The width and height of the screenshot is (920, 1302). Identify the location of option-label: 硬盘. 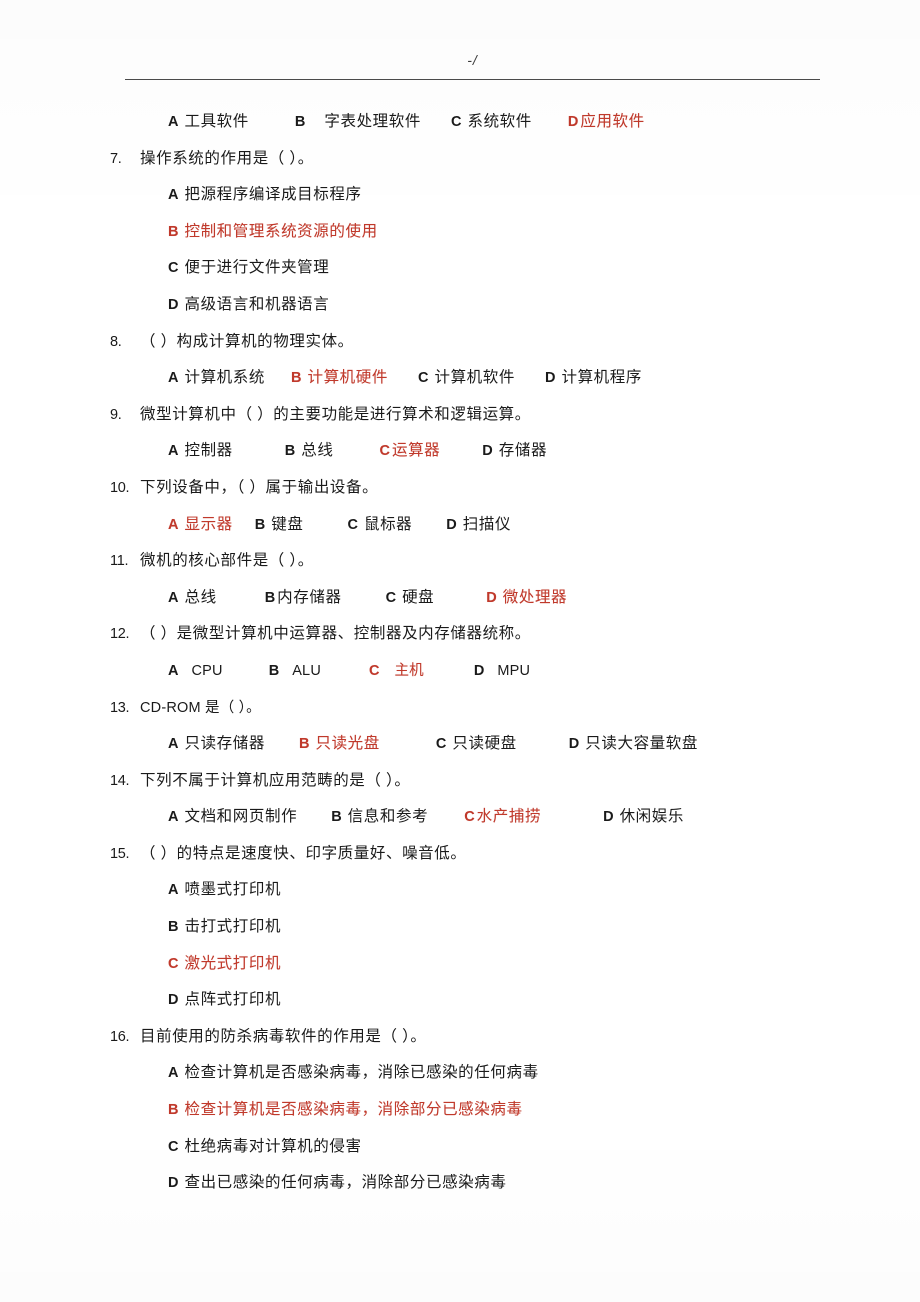
(418, 597).